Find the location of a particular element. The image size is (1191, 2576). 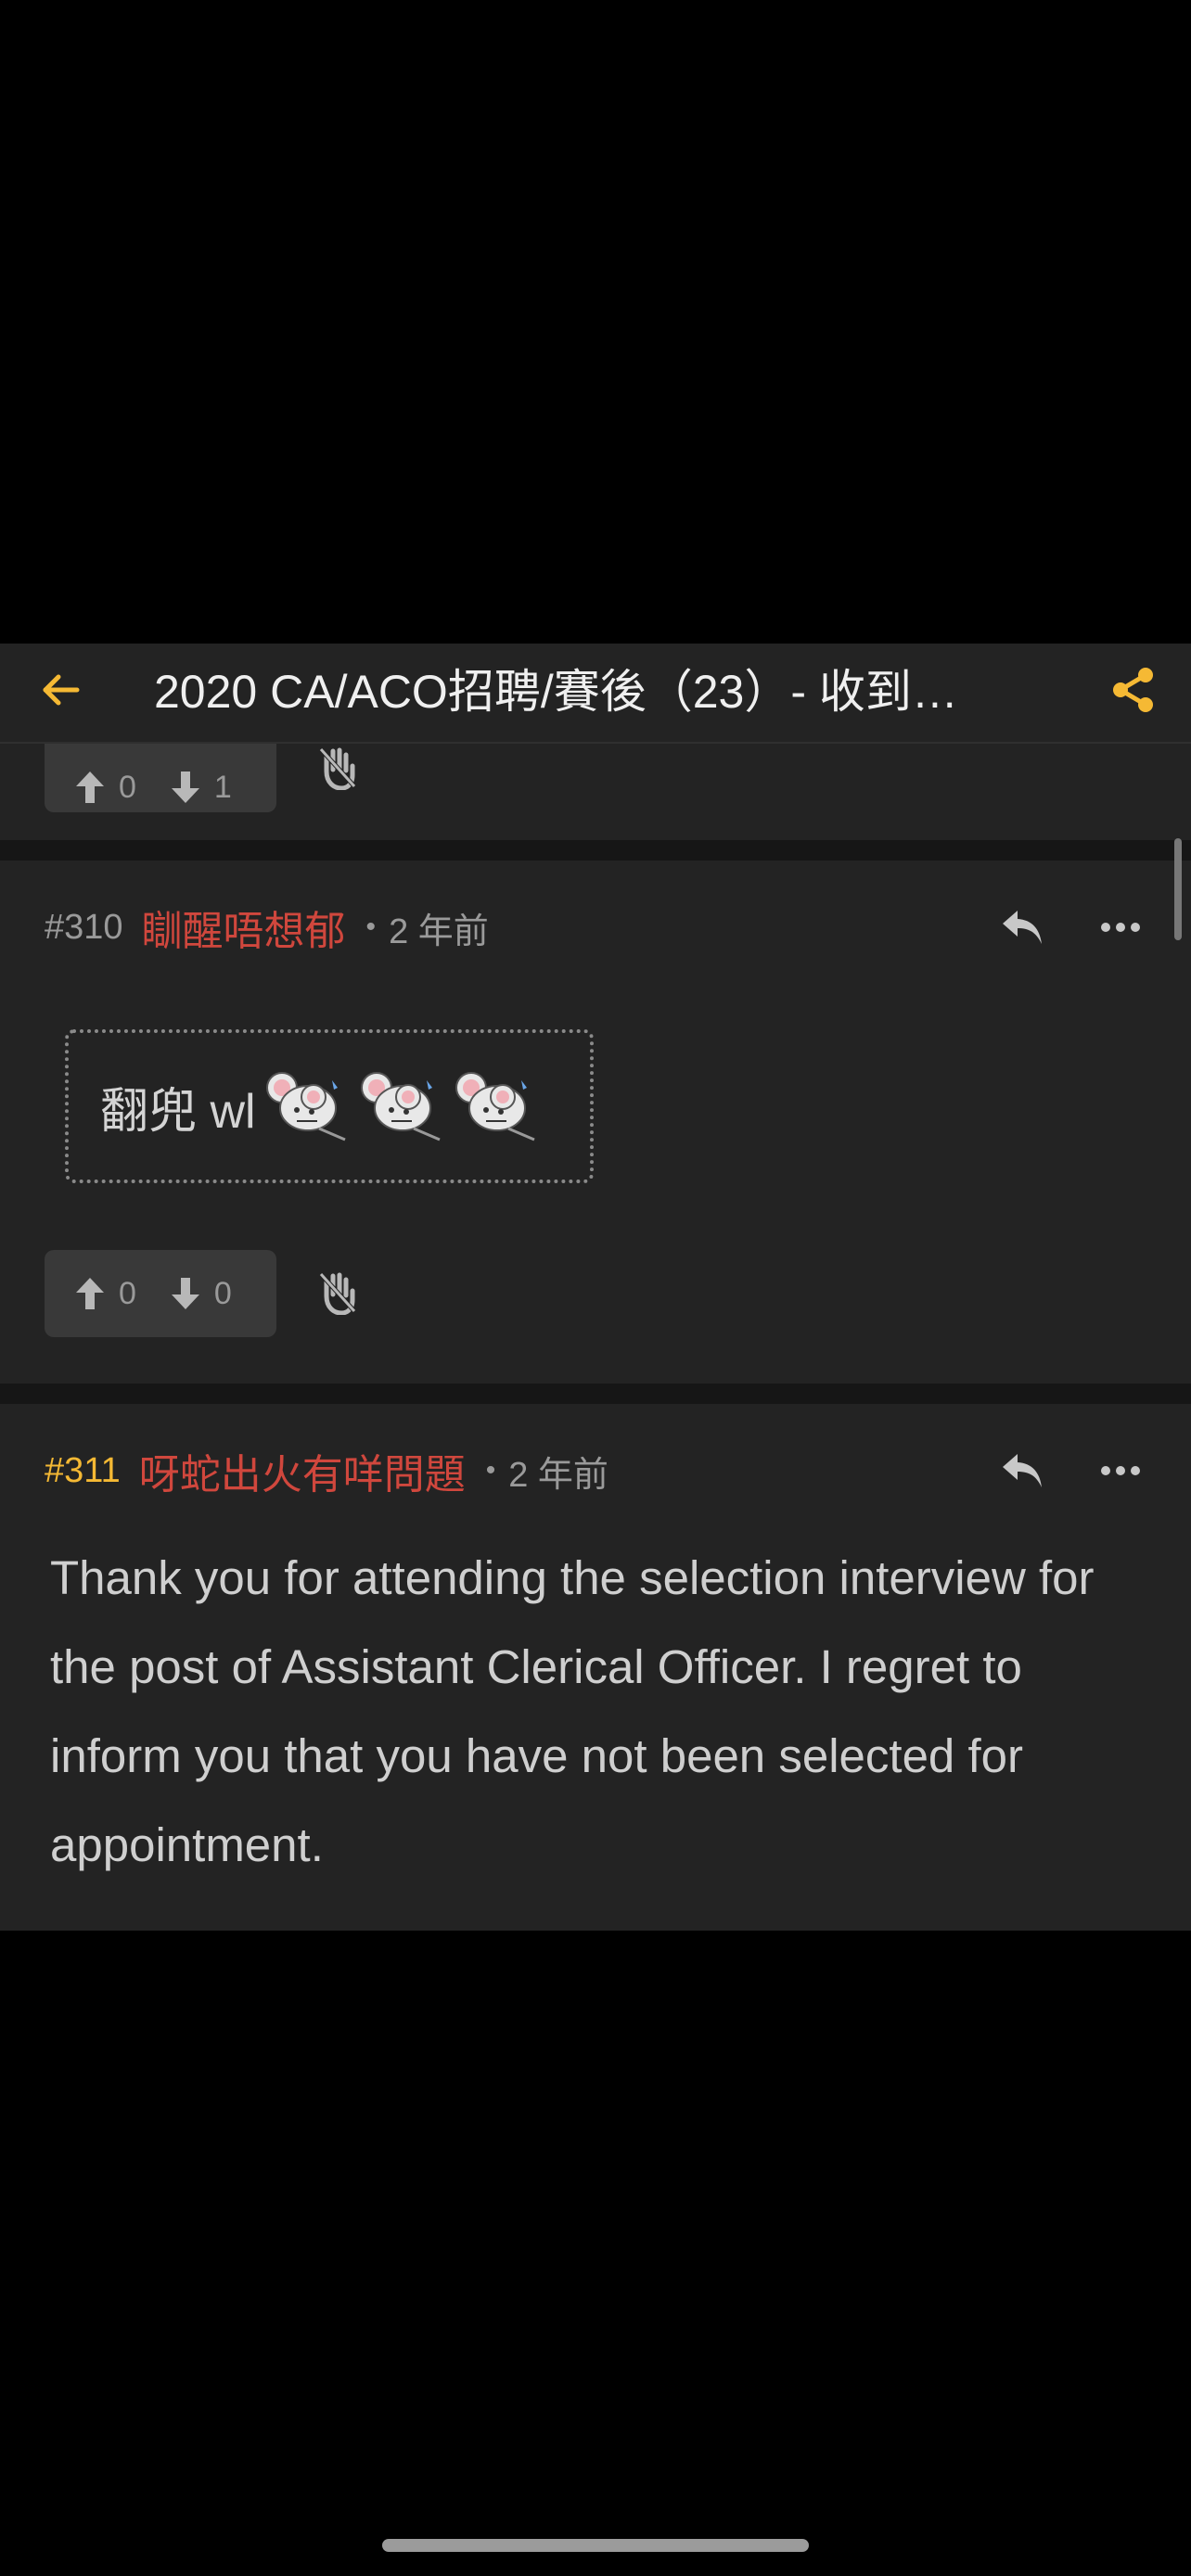

quote-block: 翻兜 wl is located at coordinates (329, 1106).